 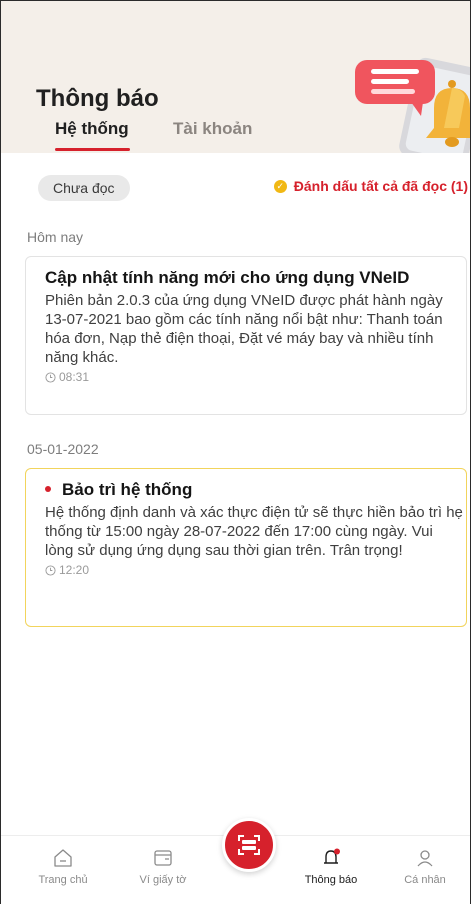 What do you see at coordinates (425, 880) in the screenshot?
I see `nav-profile-label: Cá nhân` at bounding box center [425, 880].